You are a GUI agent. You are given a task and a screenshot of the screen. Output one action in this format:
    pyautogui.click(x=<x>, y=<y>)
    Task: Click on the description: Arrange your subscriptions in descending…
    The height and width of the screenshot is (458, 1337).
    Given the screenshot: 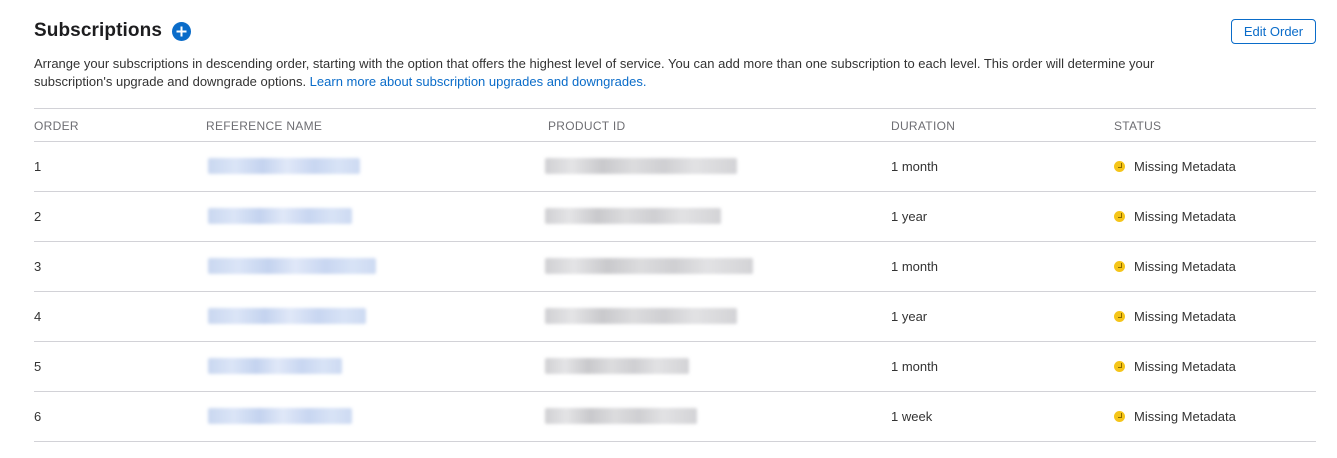 What is the action you would take?
    pyautogui.click(x=621, y=73)
    